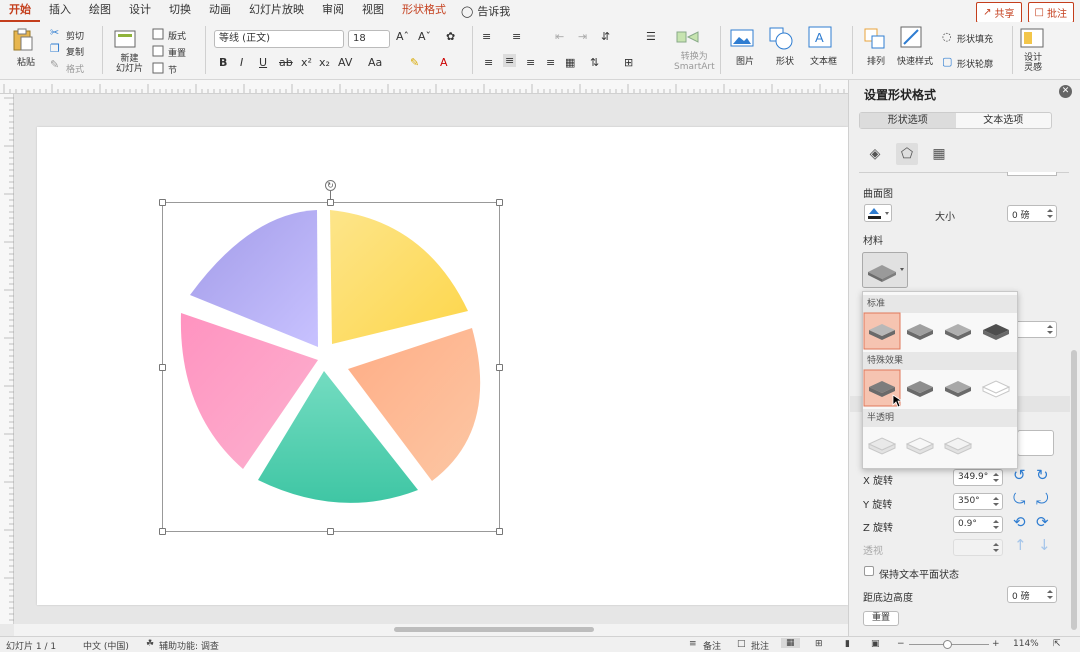 The height and width of the screenshot is (652, 1080). What do you see at coordinates (1033, 63) in the screenshot?
I see `design-ideas-button: 设计 灵感` at bounding box center [1033, 63].